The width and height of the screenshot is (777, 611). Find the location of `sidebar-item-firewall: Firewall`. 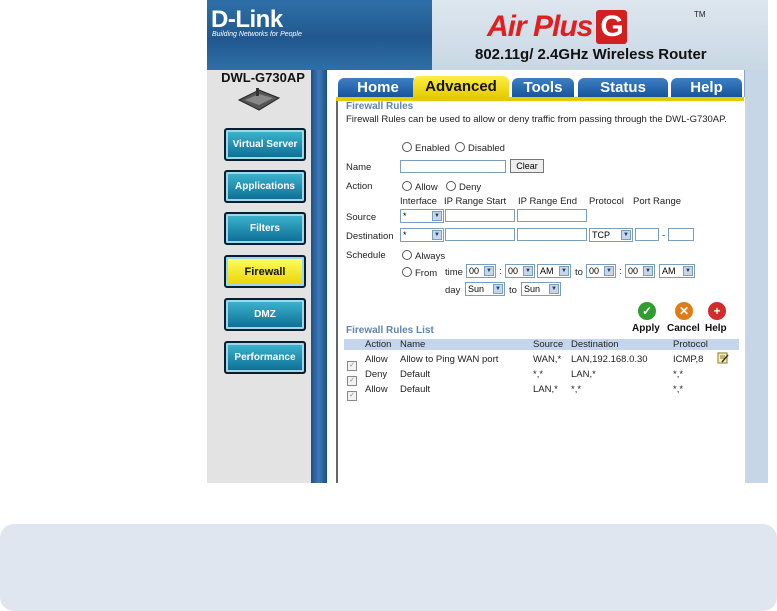

sidebar-item-firewall: Firewall is located at coordinates (265, 271).